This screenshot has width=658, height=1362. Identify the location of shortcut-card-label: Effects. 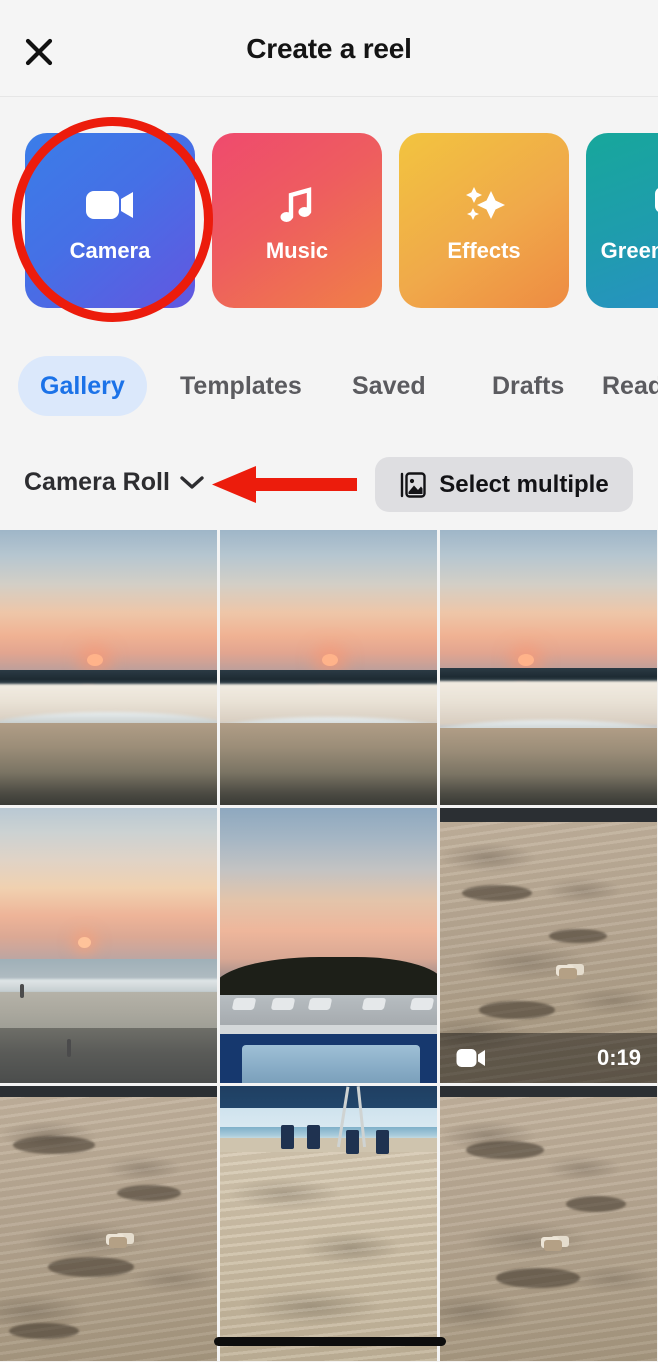
(484, 250).